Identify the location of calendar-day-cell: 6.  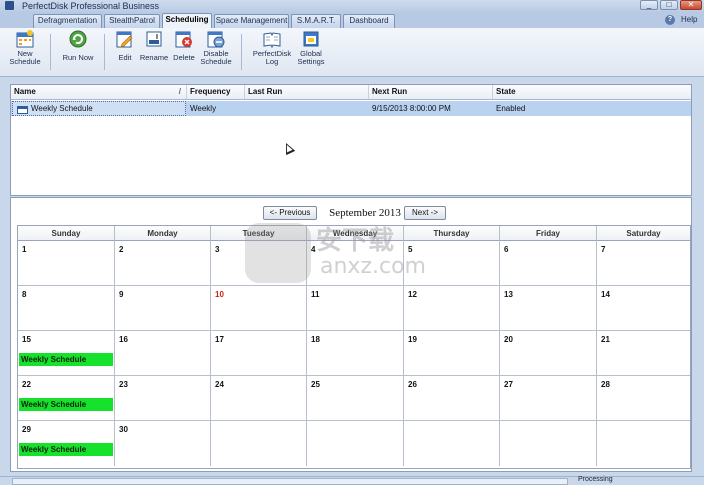
(548, 263).